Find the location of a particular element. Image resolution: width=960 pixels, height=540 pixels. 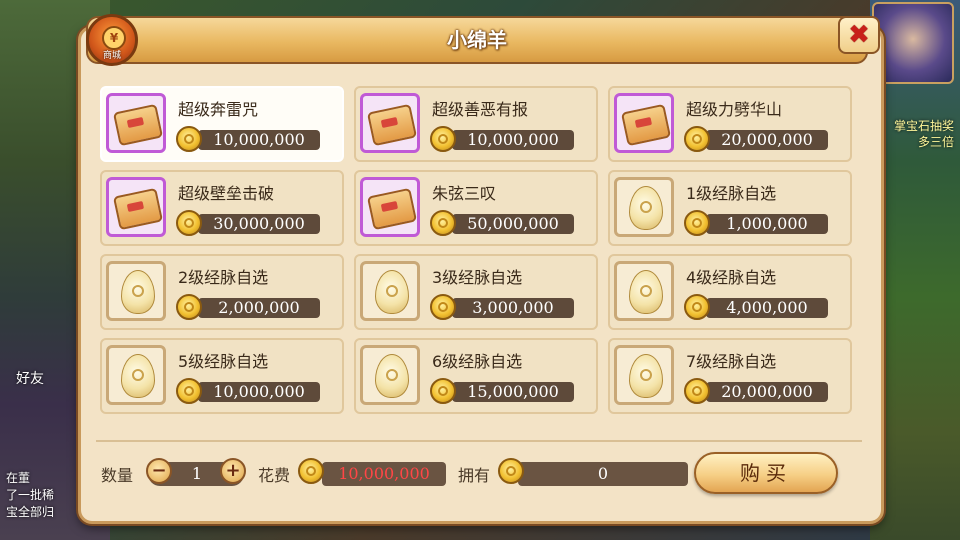

event-line: 多三倍 is located at coordinates (935, 142).